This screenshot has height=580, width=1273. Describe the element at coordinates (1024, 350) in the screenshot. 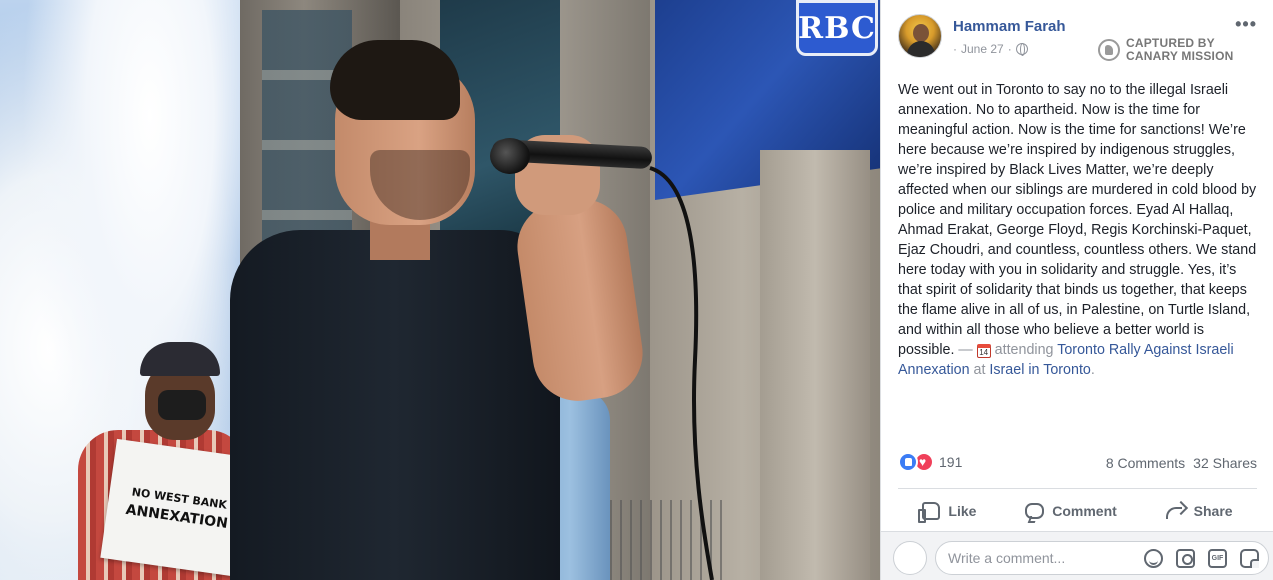

I see `attending-text: attending` at that location.